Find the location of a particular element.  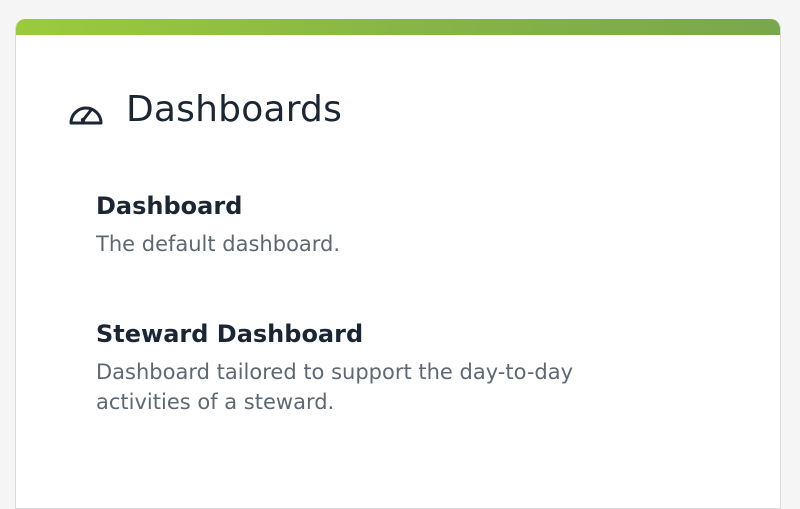

card-header: Dashboards is located at coordinates (204, 109).